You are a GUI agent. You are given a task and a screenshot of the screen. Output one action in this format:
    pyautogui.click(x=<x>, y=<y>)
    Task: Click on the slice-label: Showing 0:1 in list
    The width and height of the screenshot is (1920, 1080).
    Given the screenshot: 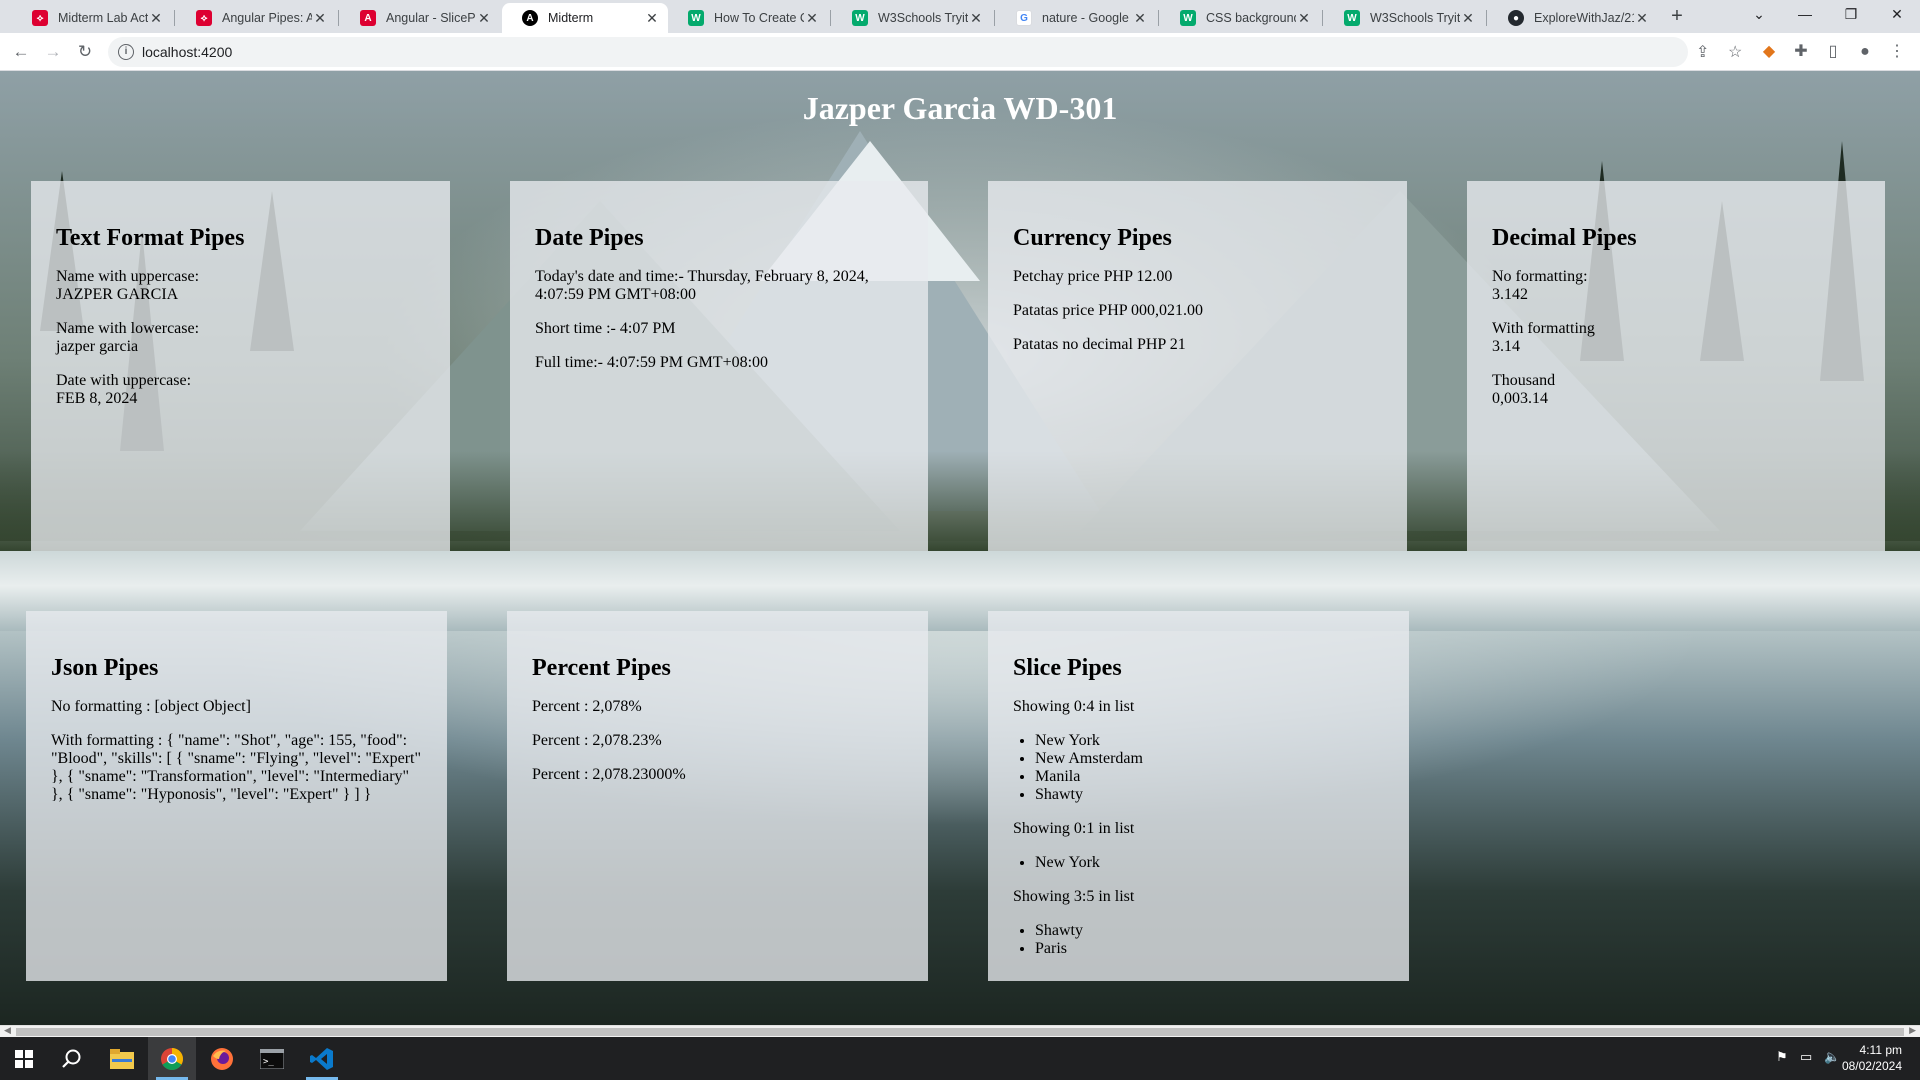 What is the action you would take?
    pyautogui.click(x=1074, y=828)
    